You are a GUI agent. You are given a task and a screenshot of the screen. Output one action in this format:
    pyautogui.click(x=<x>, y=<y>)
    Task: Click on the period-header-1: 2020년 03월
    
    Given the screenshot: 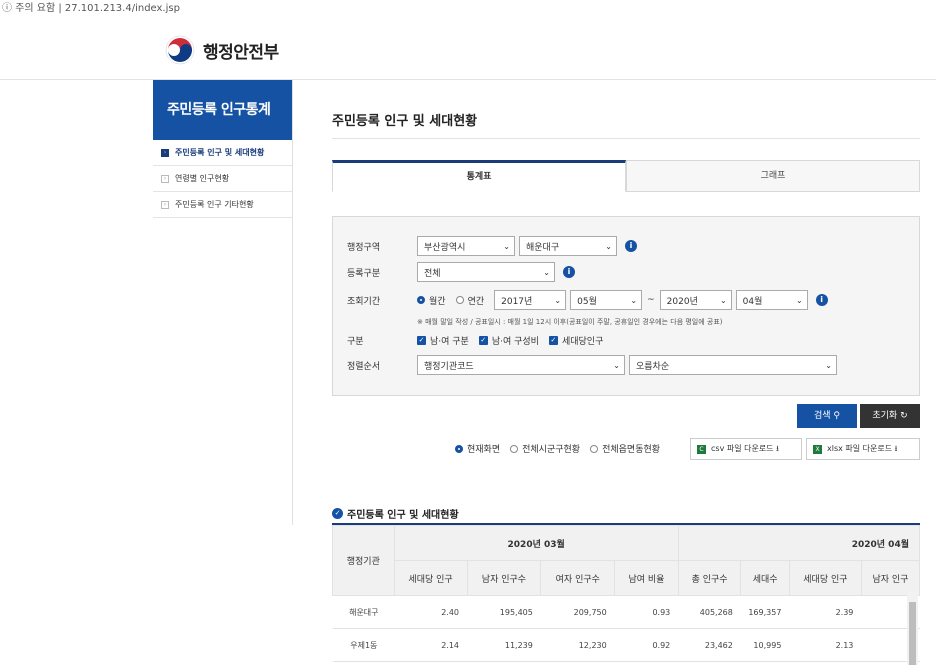 What is the action you would take?
    pyautogui.click(x=536, y=543)
    